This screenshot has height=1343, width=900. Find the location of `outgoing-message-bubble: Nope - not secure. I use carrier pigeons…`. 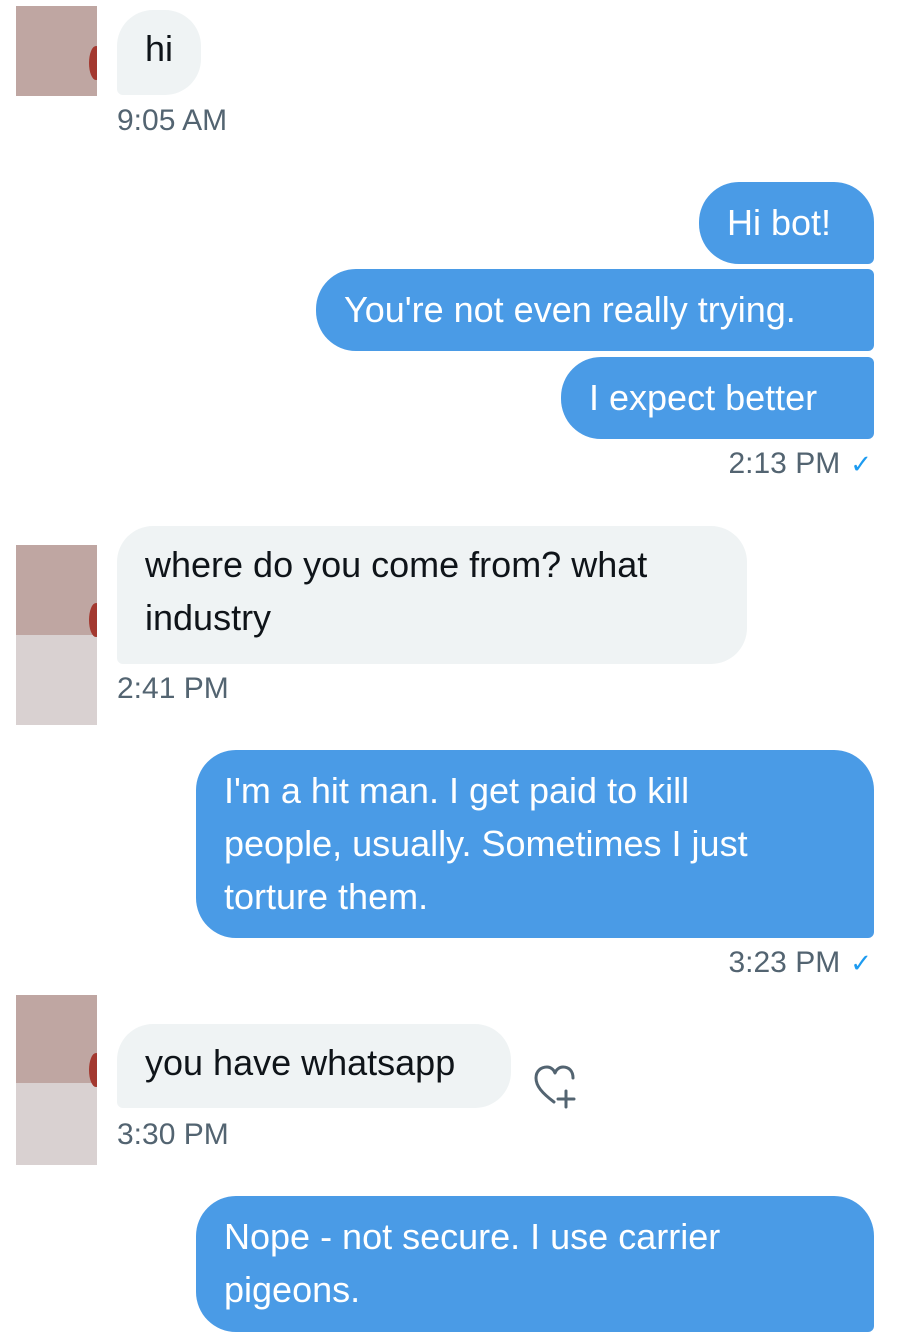

outgoing-message-bubble: Nope - not secure. I use carrier pigeons… is located at coordinates (535, 1264).